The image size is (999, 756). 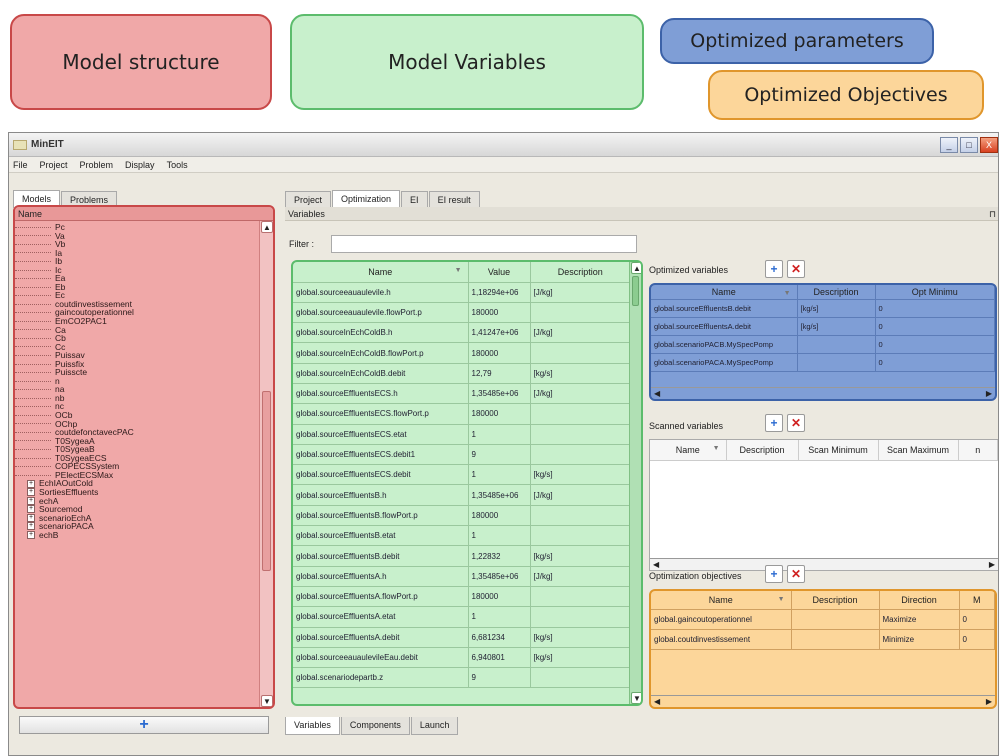 I want to click on tree-leaf: Puissfix, so click(x=137, y=364).